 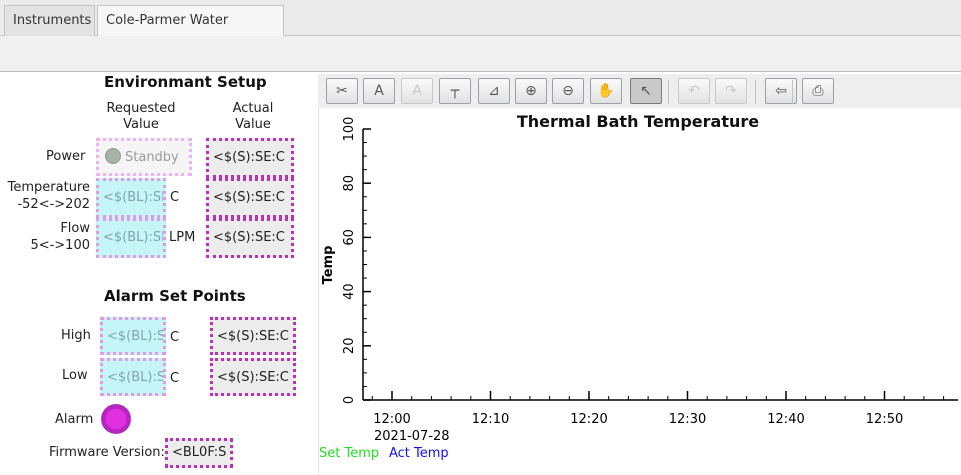 I want to click on temperature-actual-value: <$(S):SE:C, so click(x=250, y=198).